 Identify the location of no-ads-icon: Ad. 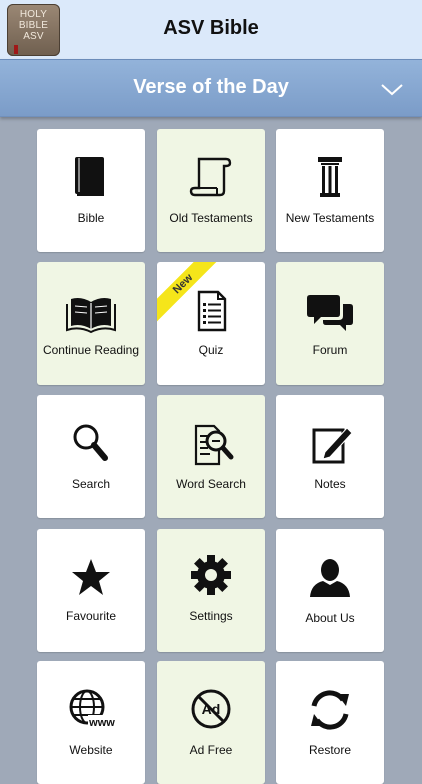
(211, 709).